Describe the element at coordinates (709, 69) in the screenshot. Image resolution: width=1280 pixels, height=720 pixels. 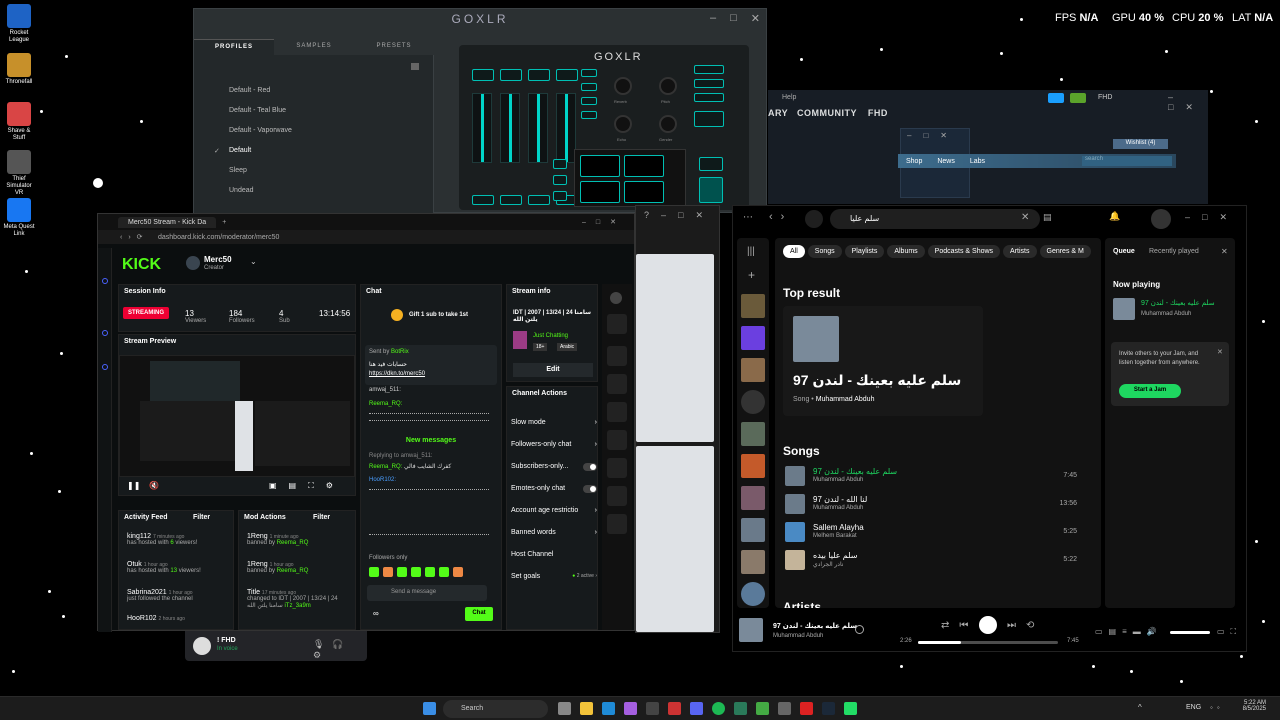
I see `megaphone-button` at that location.